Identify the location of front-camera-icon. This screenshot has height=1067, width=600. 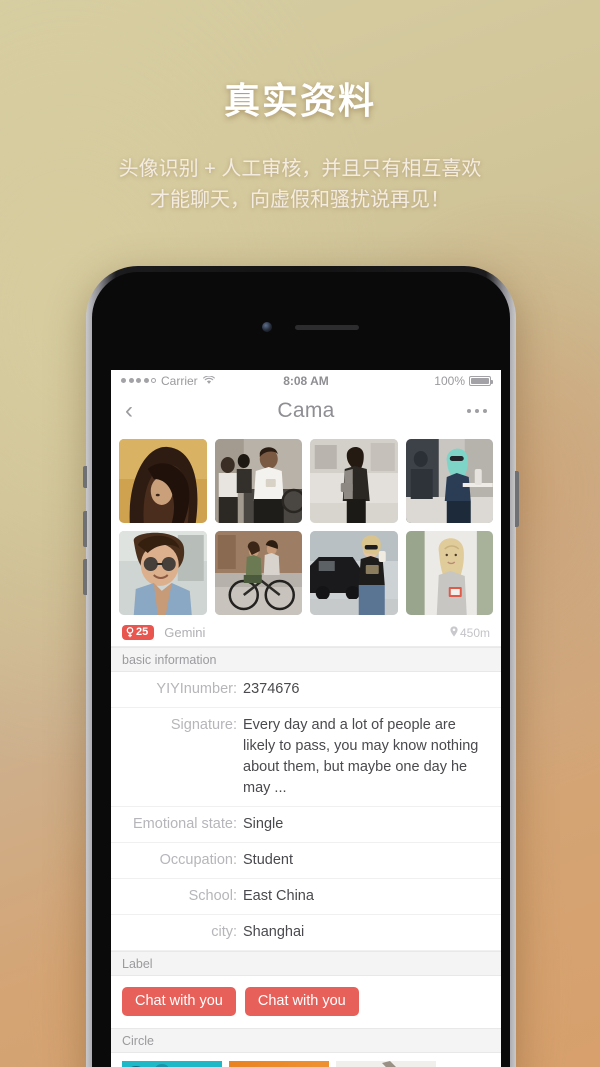
(267, 327).